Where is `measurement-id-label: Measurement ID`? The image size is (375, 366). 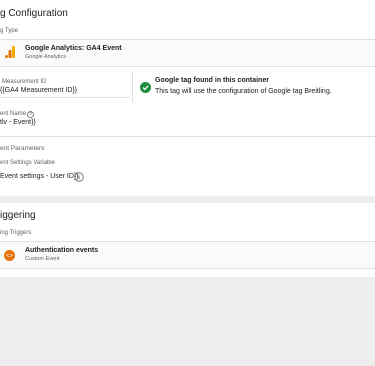 measurement-id-label: Measurement ID is located at coordinates (24, 82).